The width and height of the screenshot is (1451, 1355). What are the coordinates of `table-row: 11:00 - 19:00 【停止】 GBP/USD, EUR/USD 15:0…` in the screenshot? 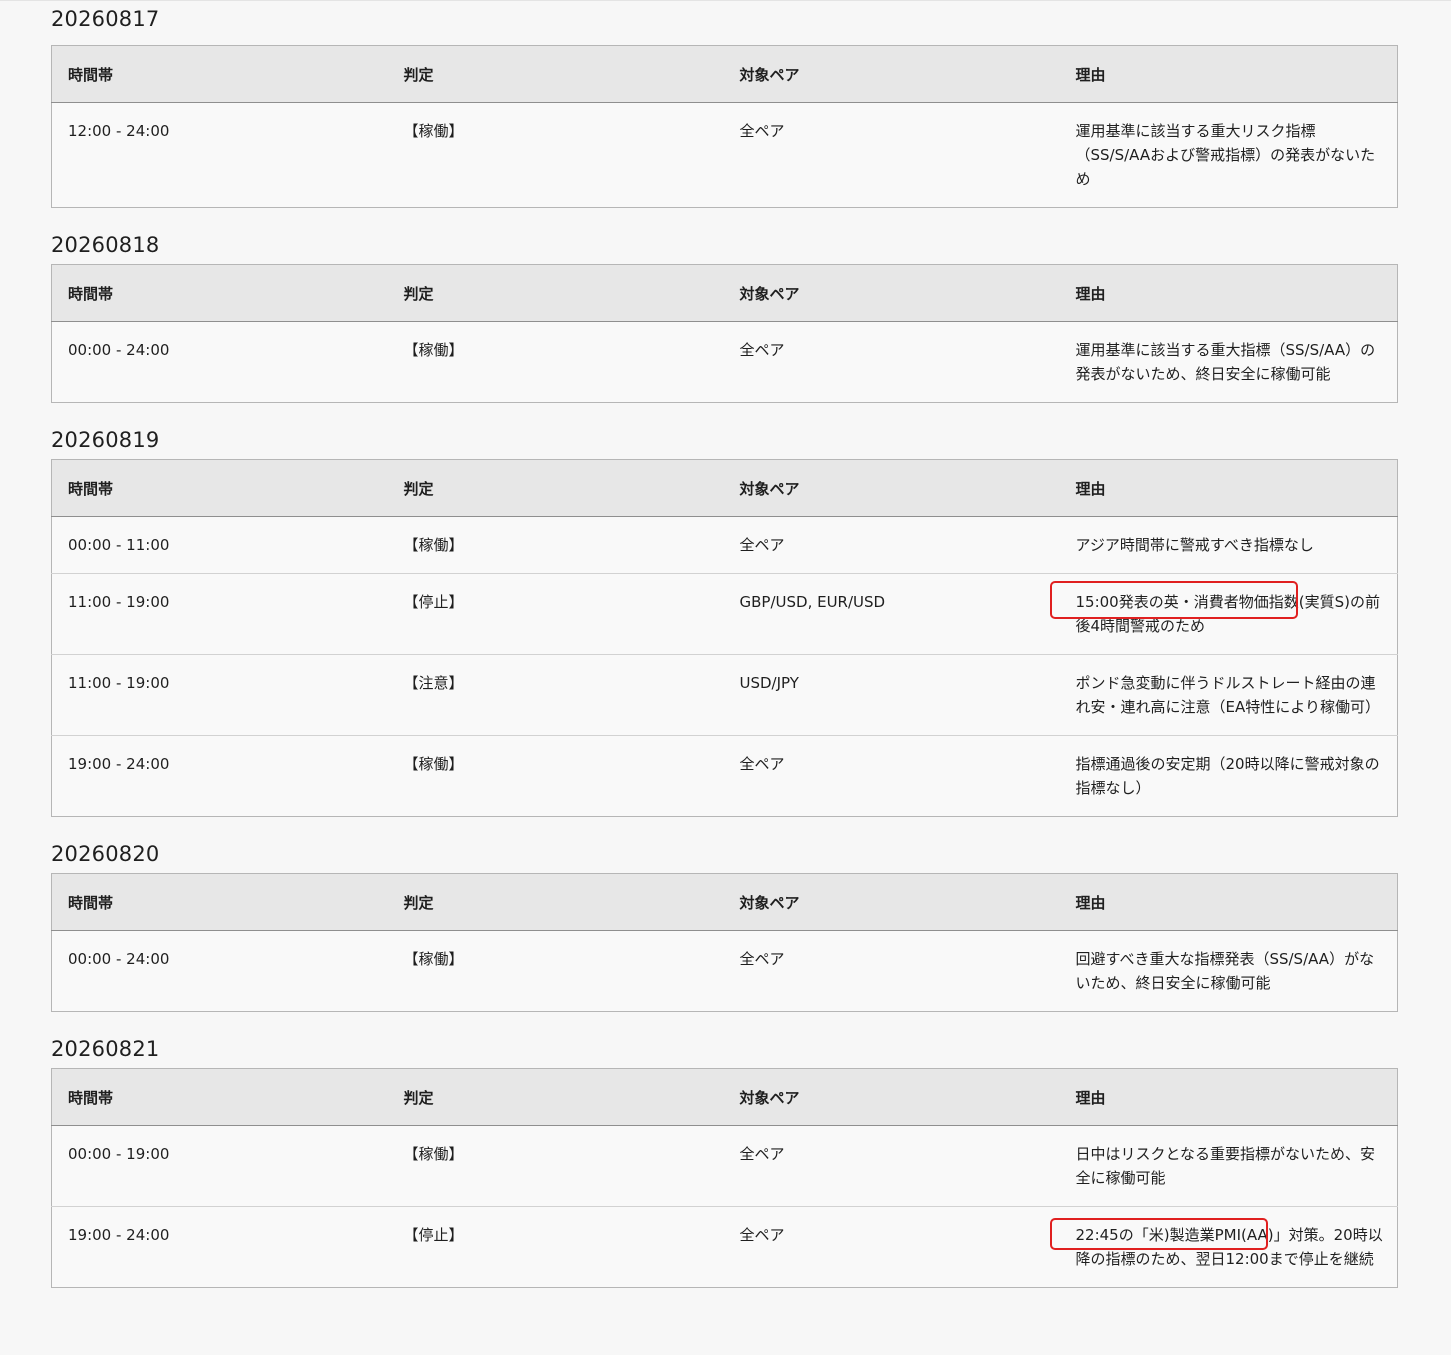 It's located at (724, 614).